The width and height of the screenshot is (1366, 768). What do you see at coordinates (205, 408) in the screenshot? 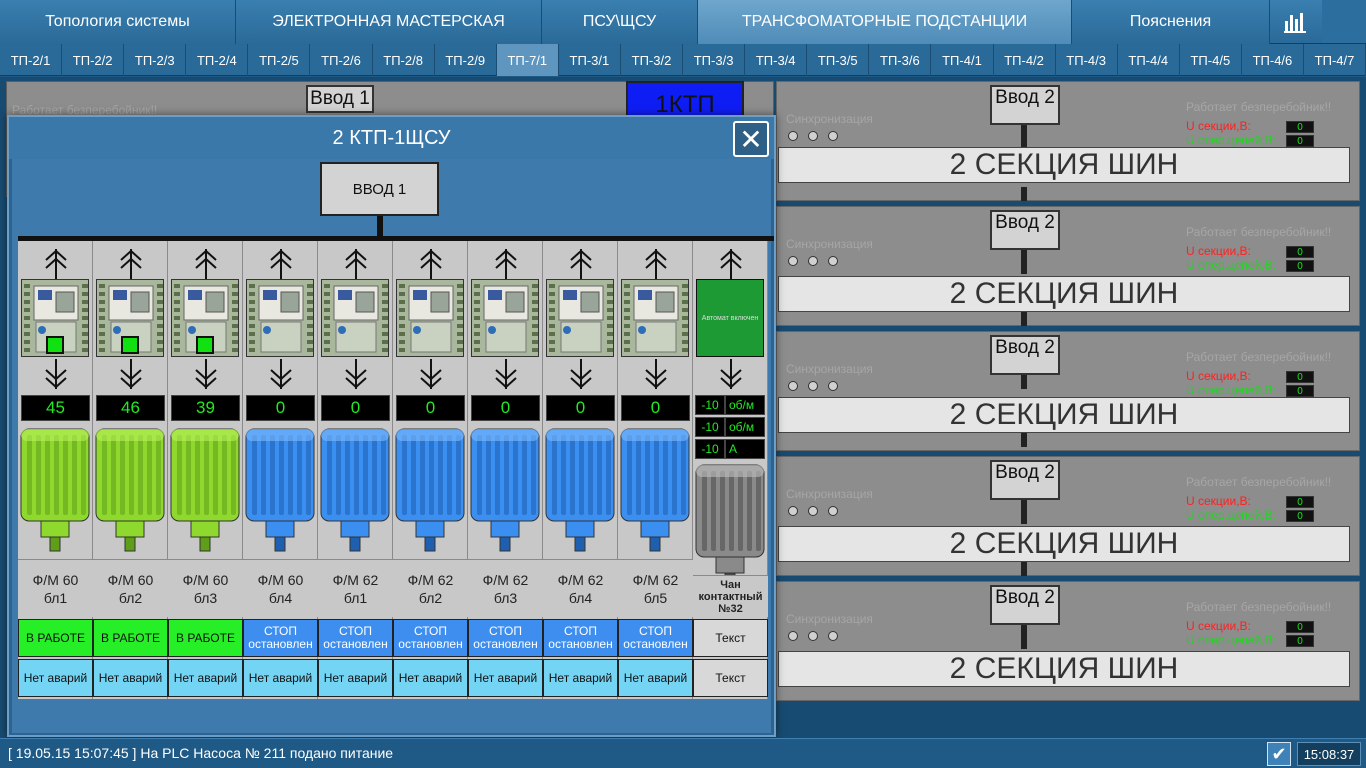
I see `load-value: 39` at bounding box center [205, 408].